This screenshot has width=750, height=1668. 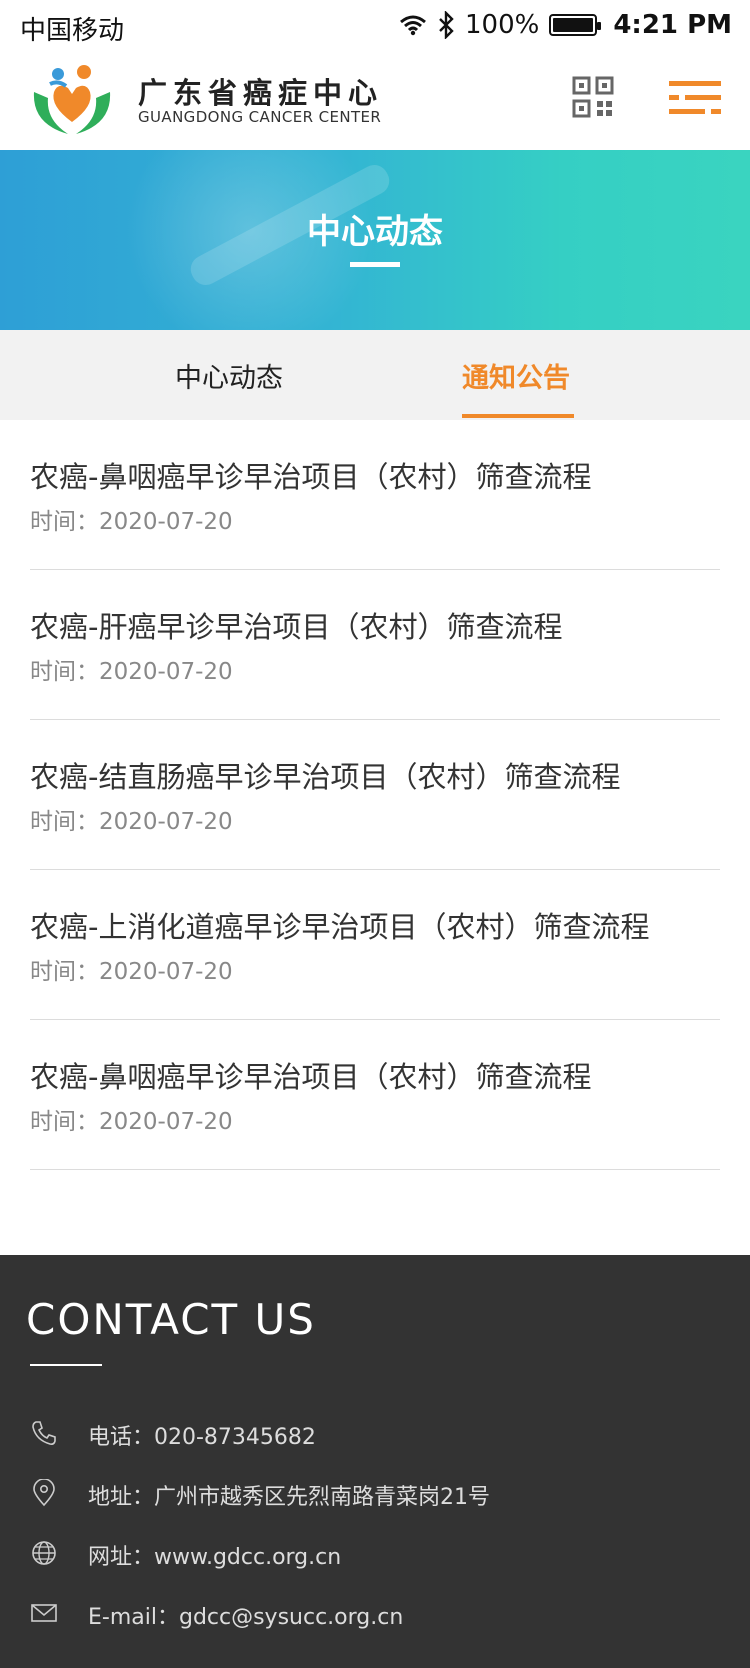 What do you see at coordinates (413, 25) in the screenshot?
I see `wifi-icon` at bounding box center [413, 25].